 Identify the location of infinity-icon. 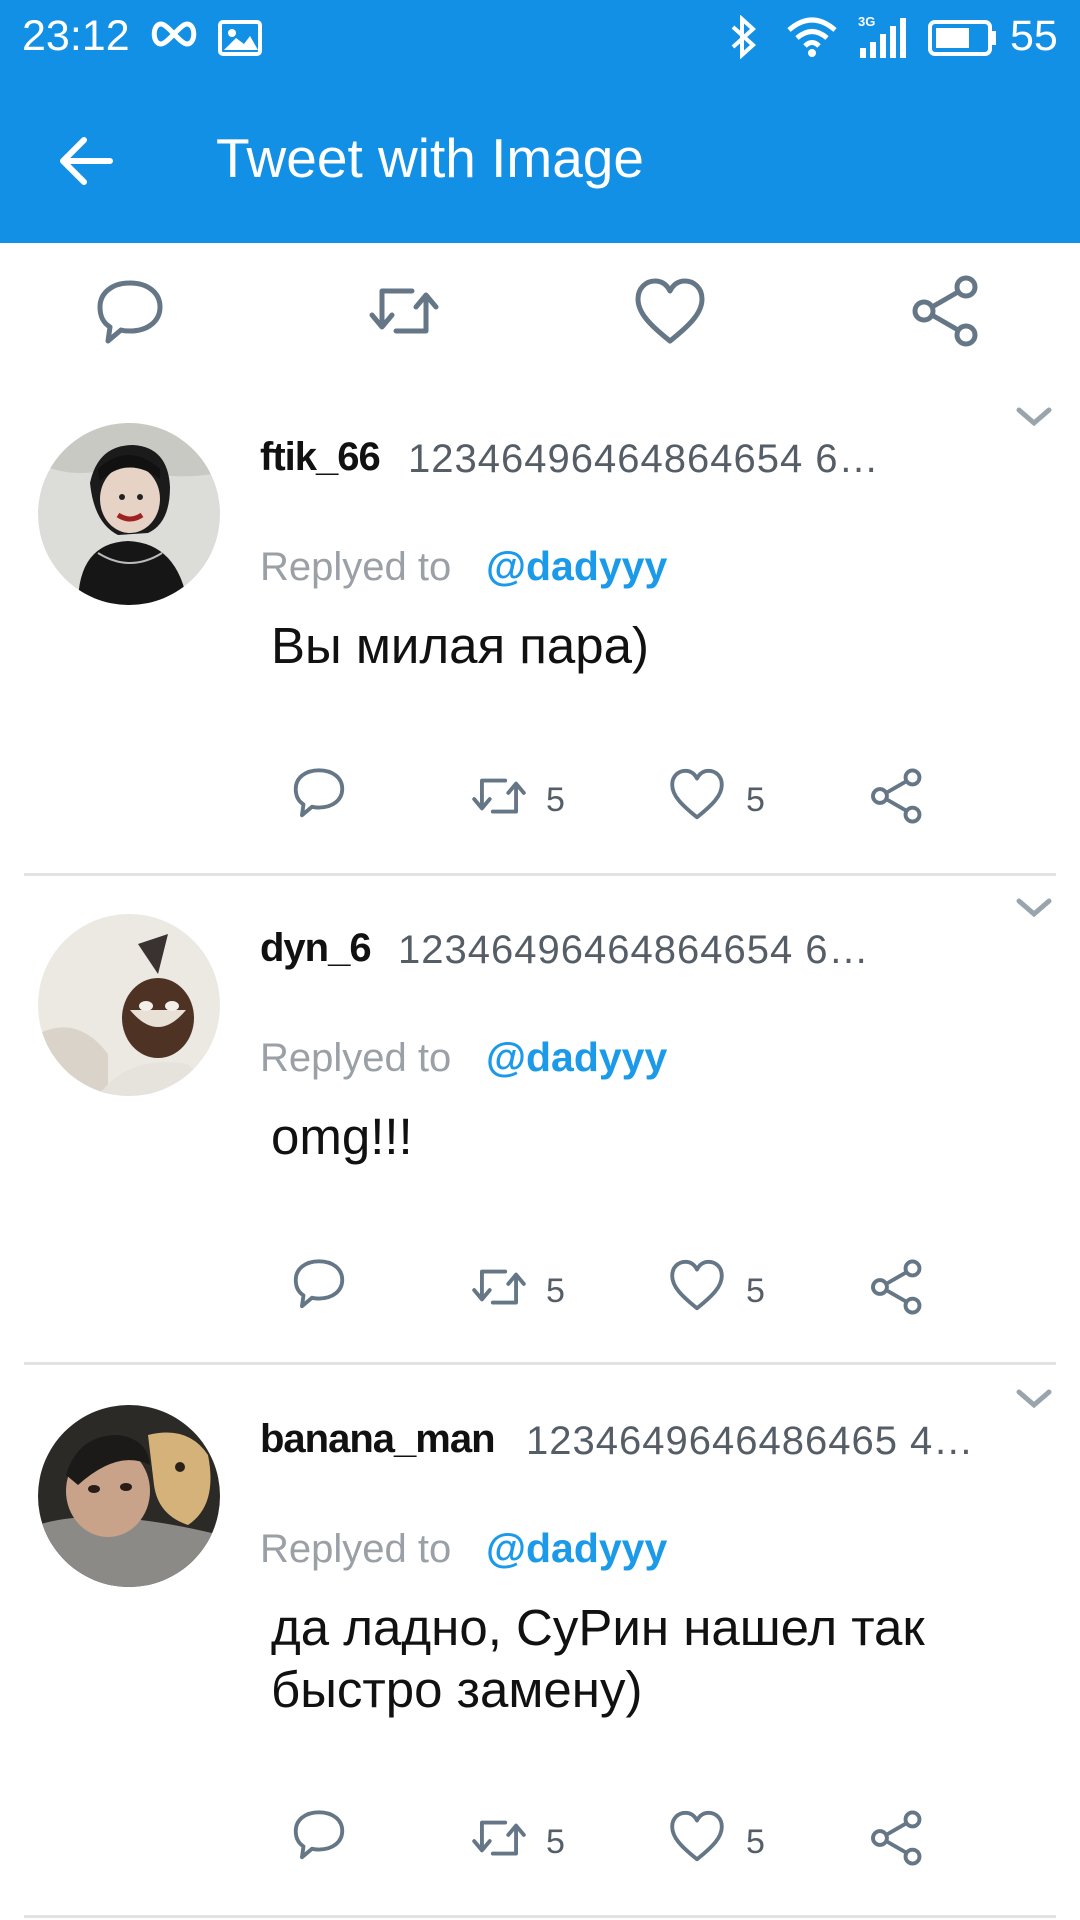
(174, 34).